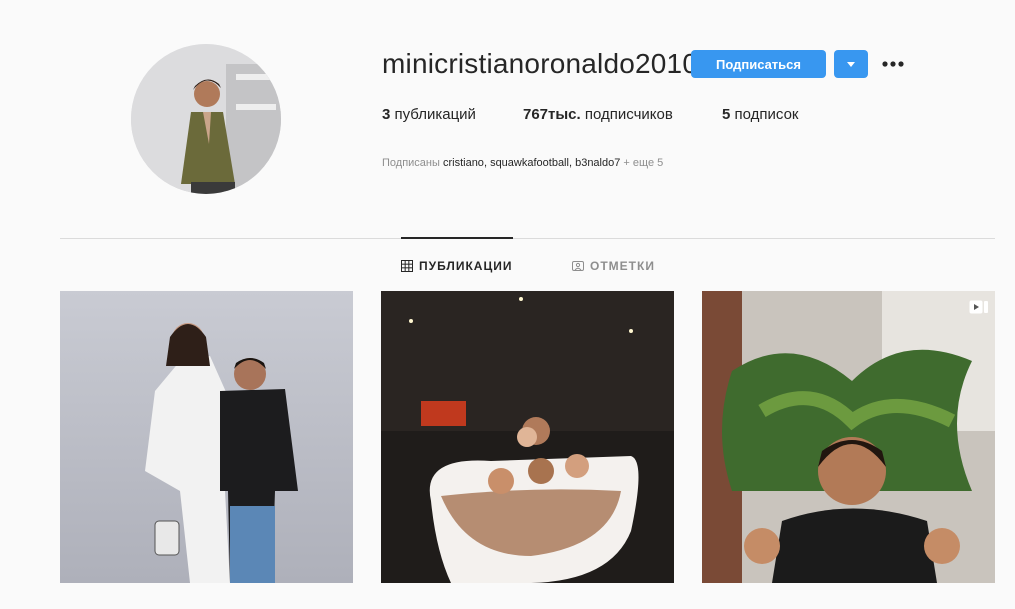 The width and height of the screenshot is (1015, 609). What do you see at coordinates (628, 114) in the screenshot?
I see `followers-label: подписчиков` at bounding box center [628, 114].